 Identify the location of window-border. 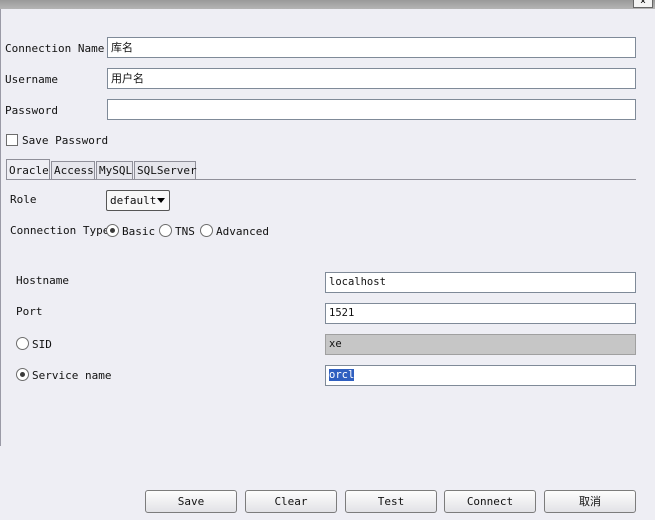
(0, 227).